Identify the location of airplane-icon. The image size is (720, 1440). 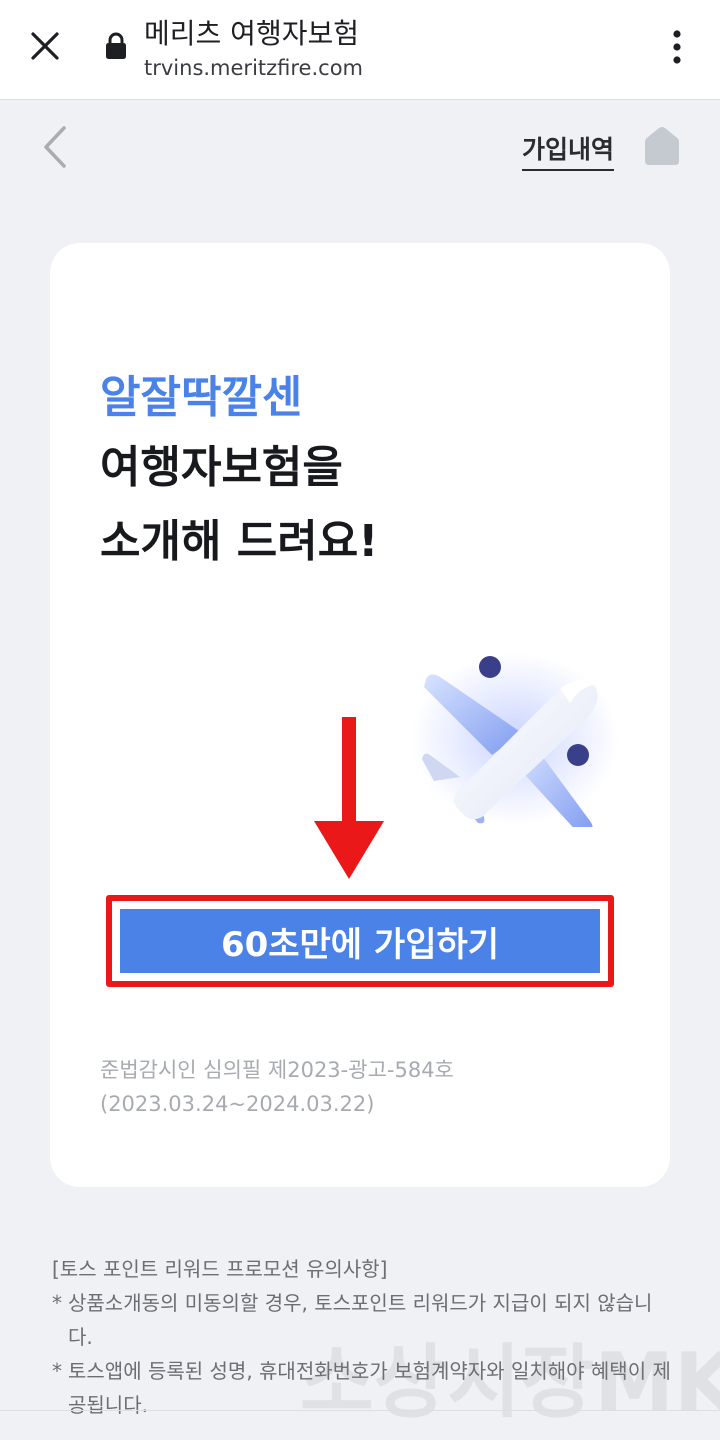
(515, 740).